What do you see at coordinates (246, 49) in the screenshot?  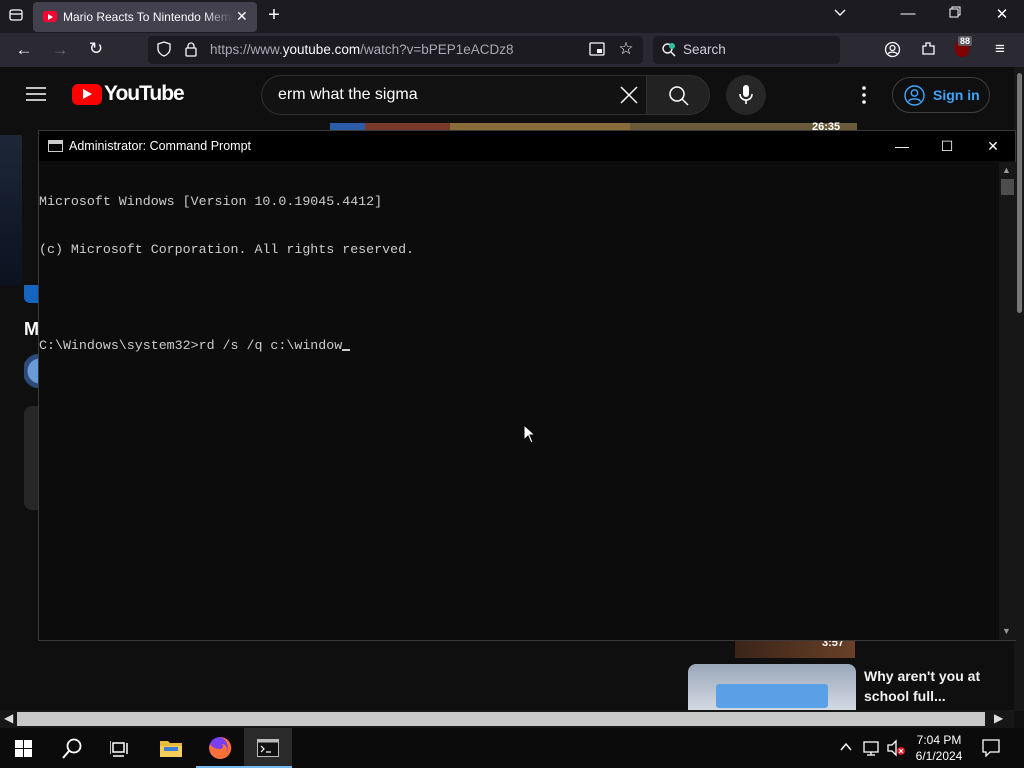 I see `url-prefix: https://www.` at bounding box center [246, 49].